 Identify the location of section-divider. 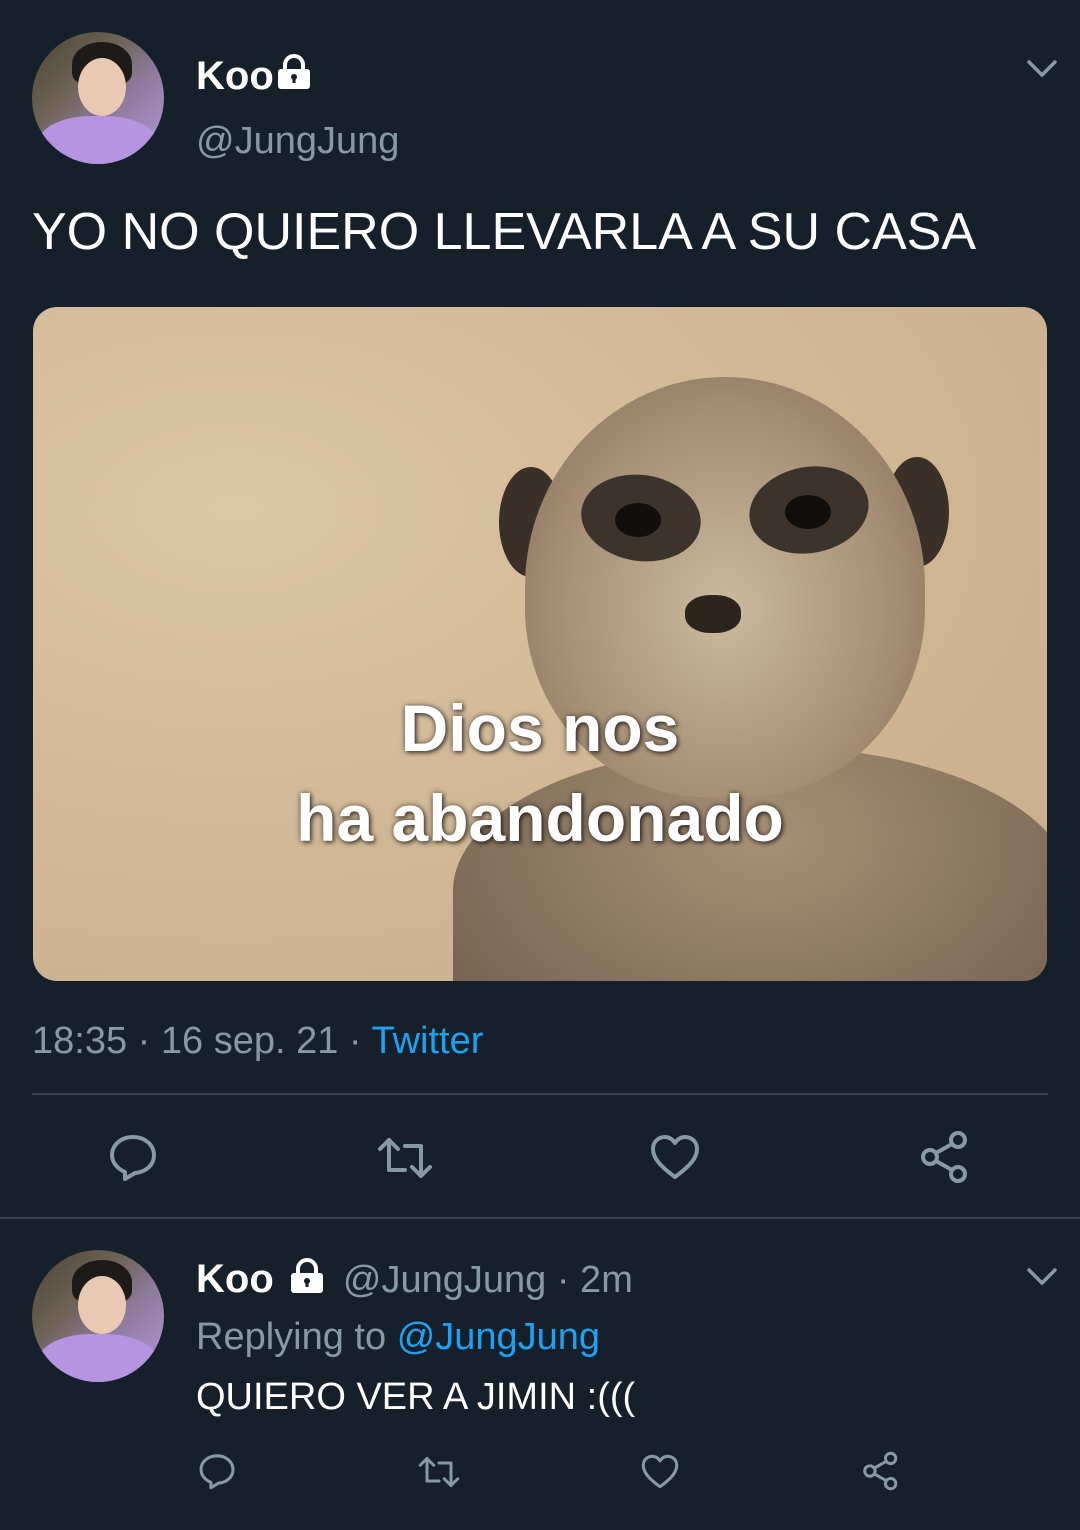
(540, 1218).